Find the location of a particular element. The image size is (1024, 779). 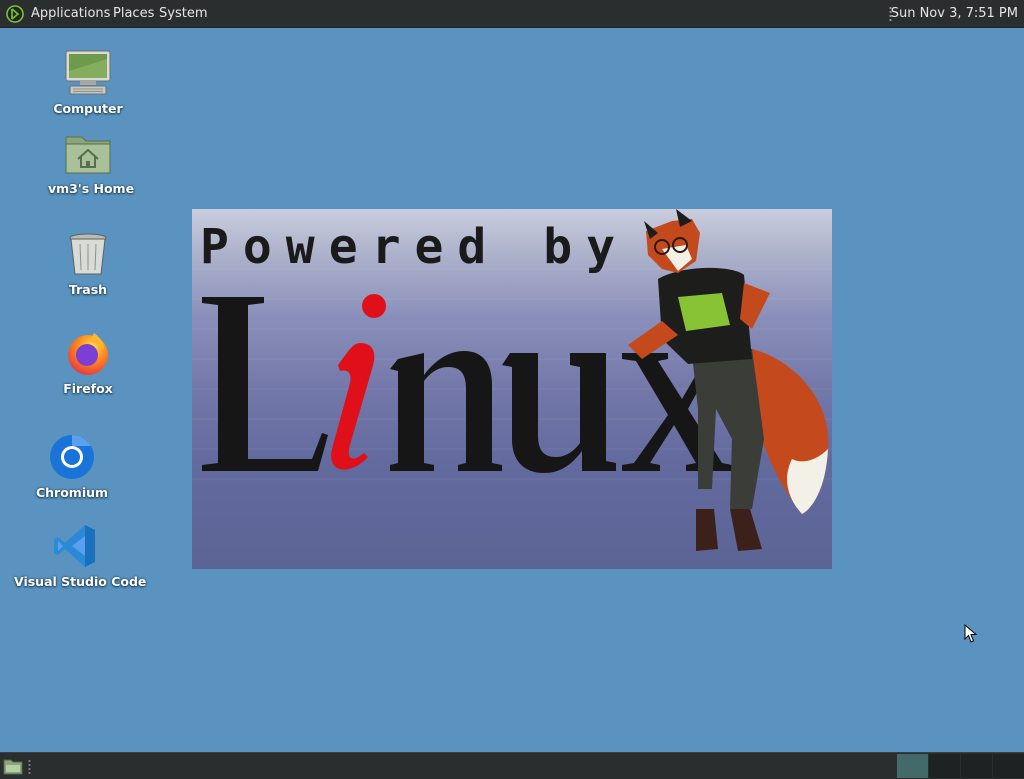

desktop-icon-computer: Computer is located at coordinates (88, 82).